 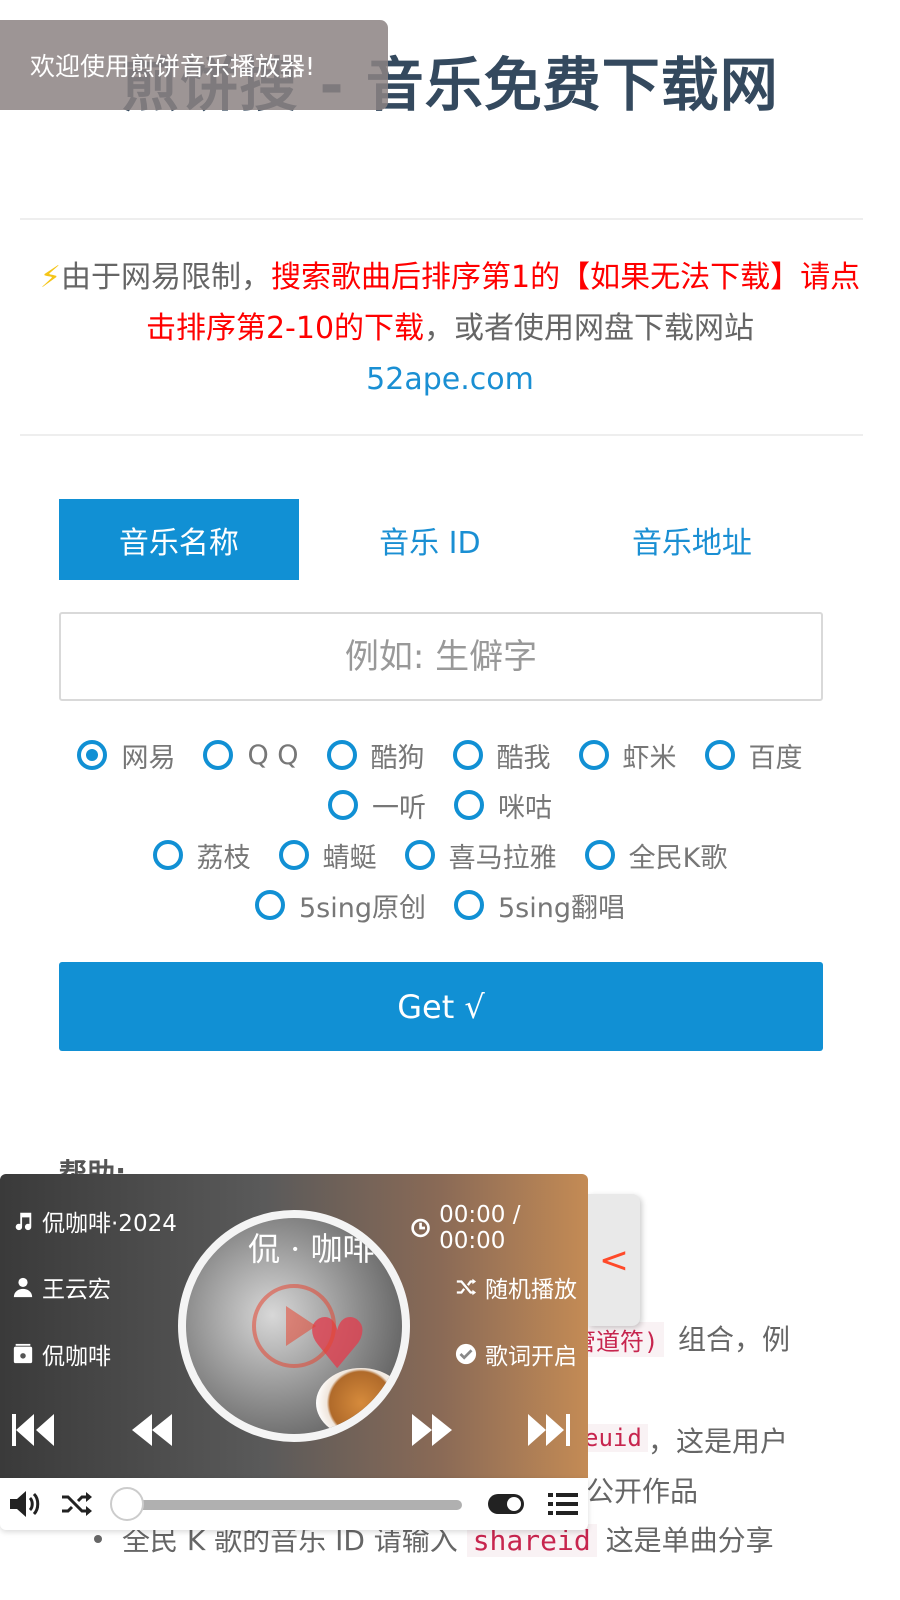 What do you see at coordinates (441, 435) in the screenshot?
I see `divider-bottom` at bounding box center [441, 435].